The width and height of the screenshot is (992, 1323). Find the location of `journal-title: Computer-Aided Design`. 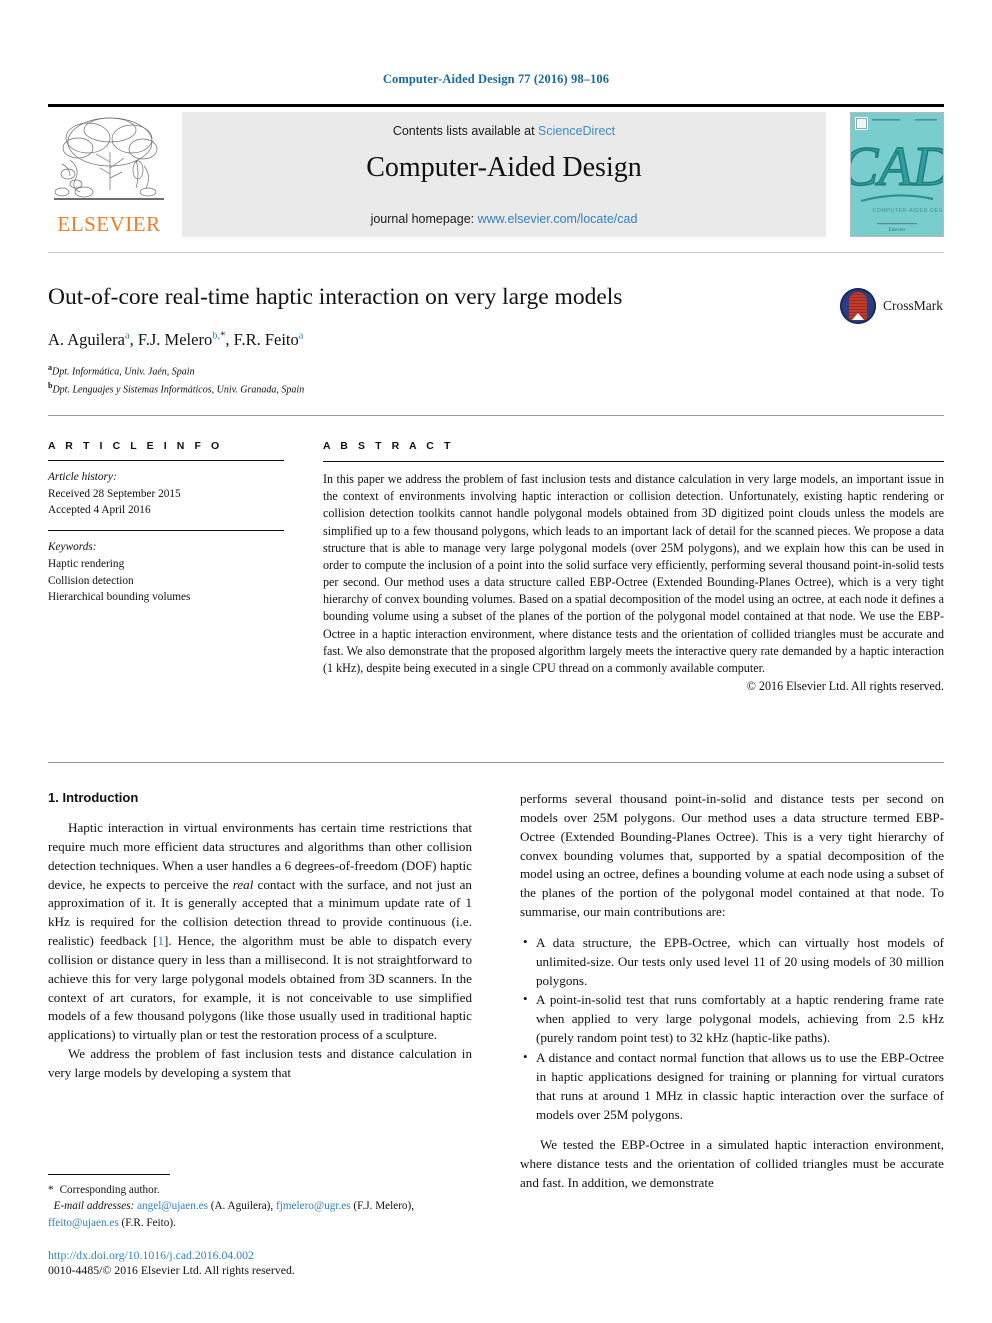

journal-title: Computer-Aided Design is located at coordinates (504, 167).